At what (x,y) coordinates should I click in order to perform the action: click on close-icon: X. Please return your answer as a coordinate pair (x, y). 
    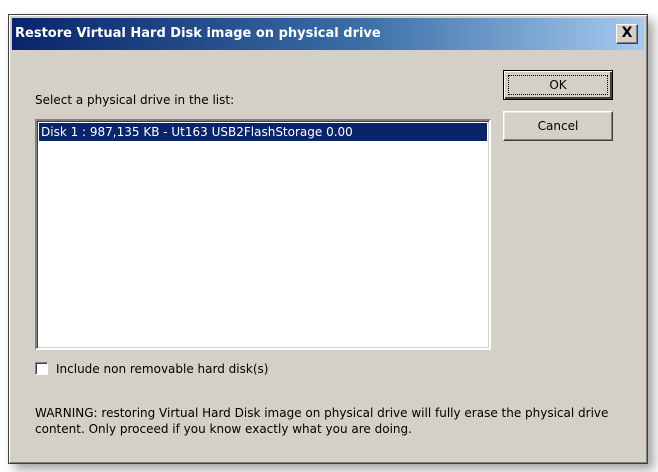
    Looking at the image, I should click on (627, 33).